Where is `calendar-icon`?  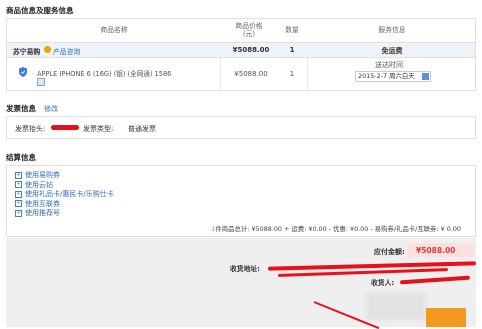 calendar-icon is located at coordinates (425, 76).